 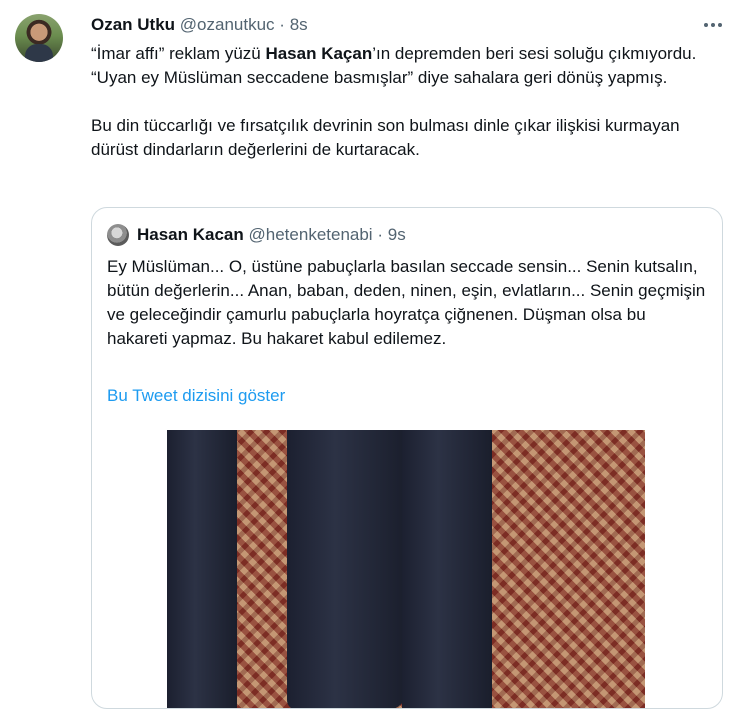 I want to click on more-options-icon, so click(x=713, y=25).